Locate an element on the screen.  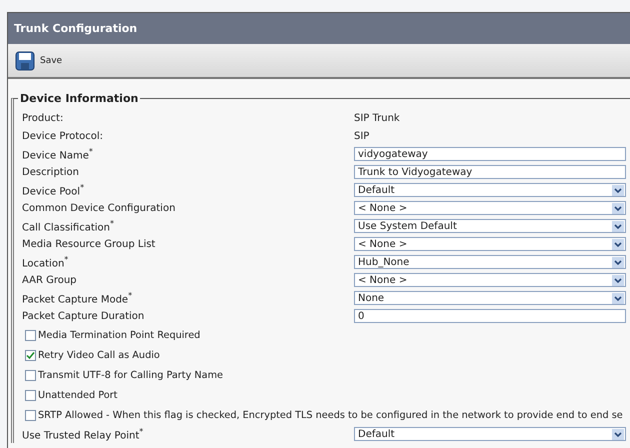
dropdown: Hub_None is located at coordinates (490, 262).